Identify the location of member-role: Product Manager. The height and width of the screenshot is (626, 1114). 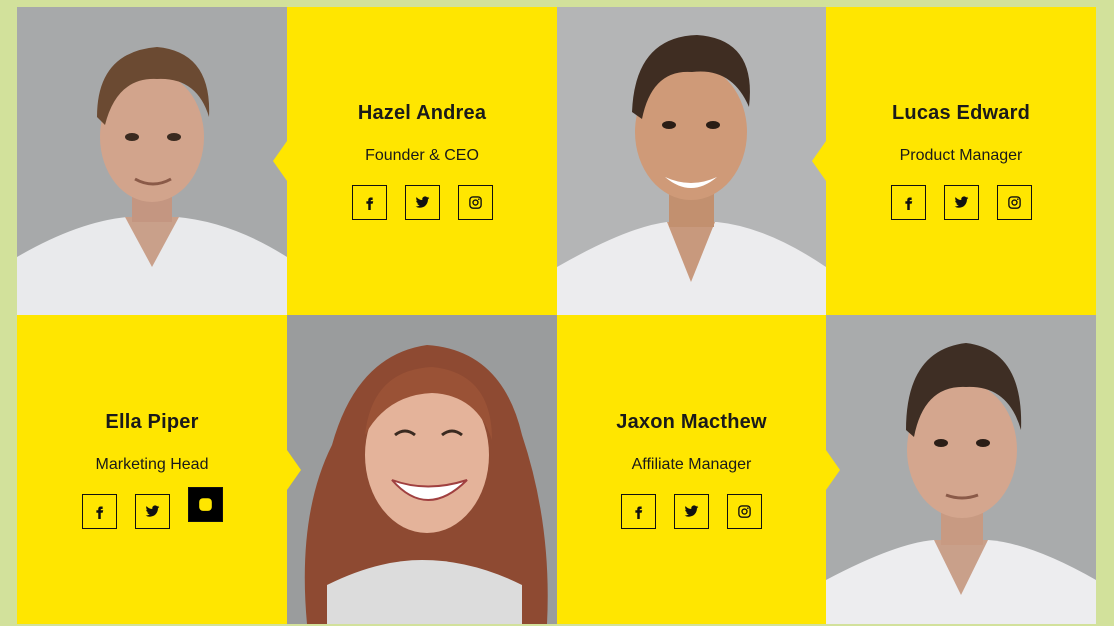
(961, 155).